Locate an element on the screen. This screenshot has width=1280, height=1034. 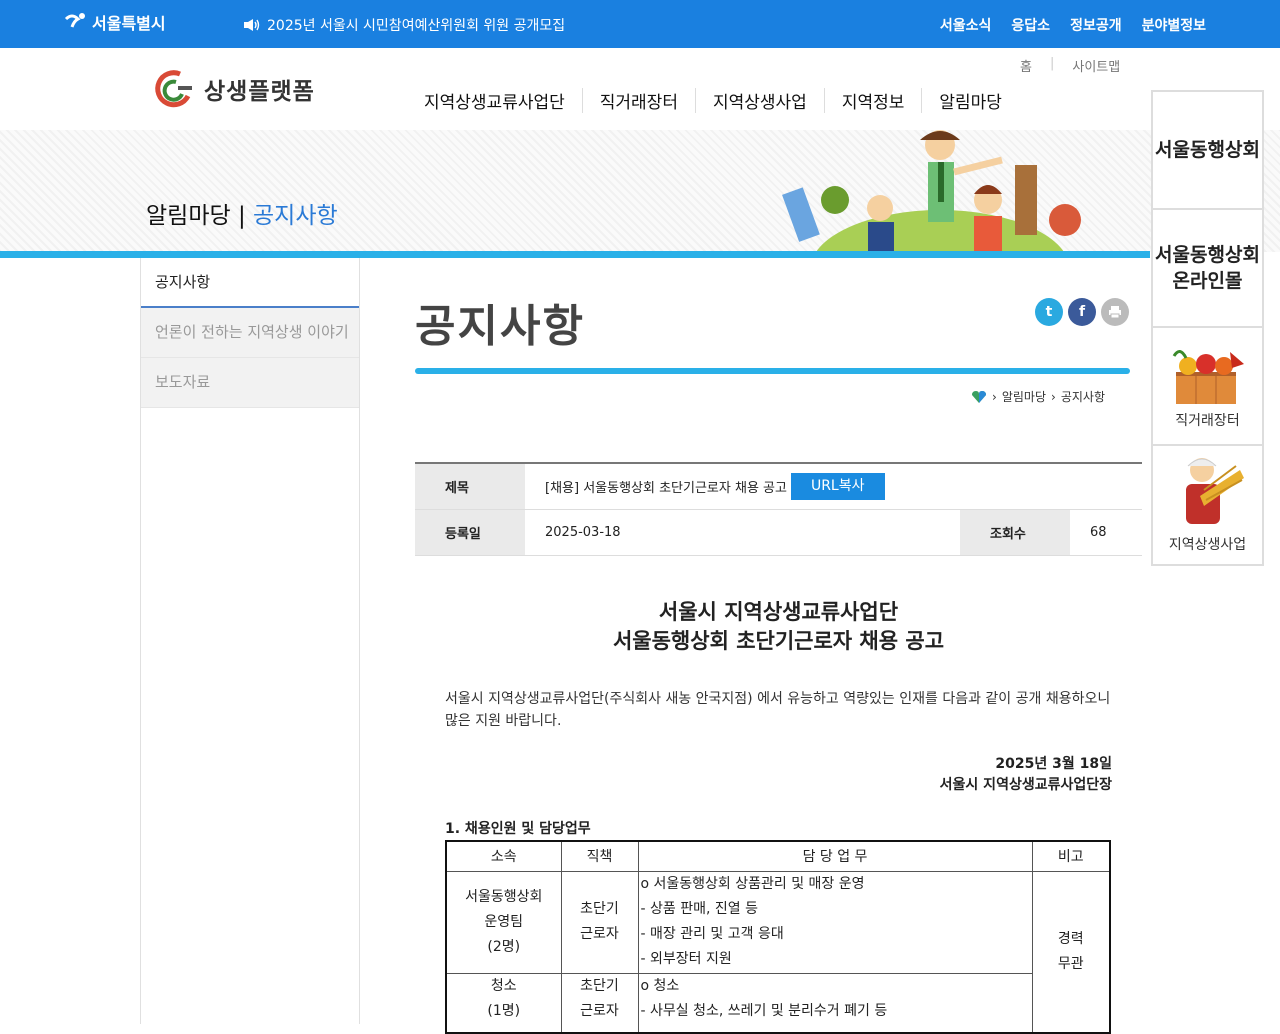
row2-position-line: 근로자 is located at coordinates (599, 1010).